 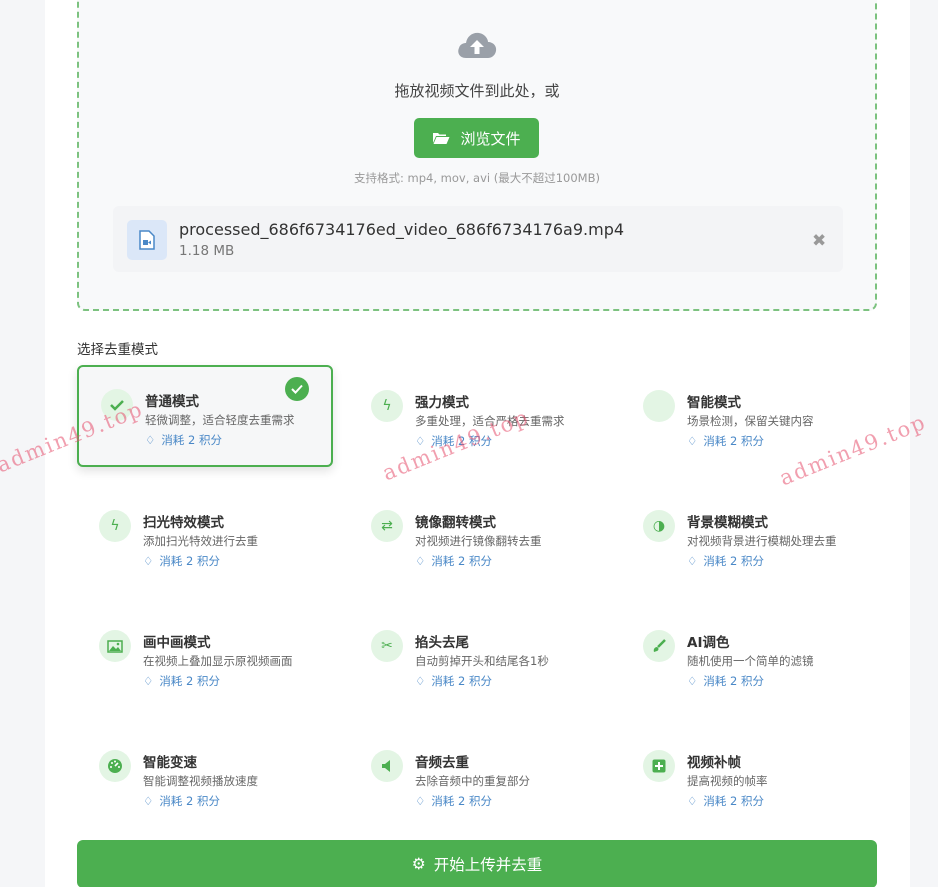 What do you see at coordinates (455, 523) in the screenshot?
I see `mode-name: 镜像翻转模式` at bounding box center [455, 523].